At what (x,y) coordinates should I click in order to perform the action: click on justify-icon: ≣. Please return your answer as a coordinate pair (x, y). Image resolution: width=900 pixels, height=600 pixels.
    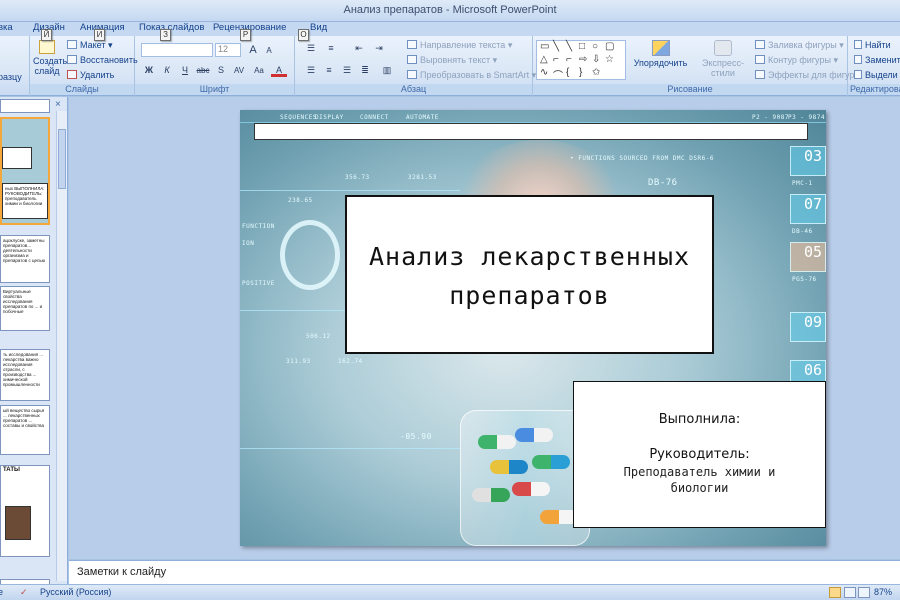
    Looking at the image, I should click on (365, 70).